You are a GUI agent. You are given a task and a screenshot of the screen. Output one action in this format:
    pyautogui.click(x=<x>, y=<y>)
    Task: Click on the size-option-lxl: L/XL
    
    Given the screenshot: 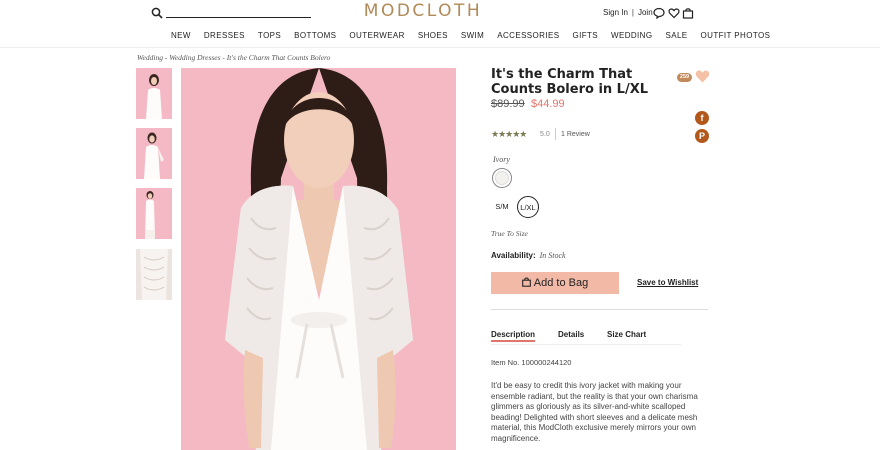 What is the action you would take?
    pyautogui.click(x=528, y=207)
    